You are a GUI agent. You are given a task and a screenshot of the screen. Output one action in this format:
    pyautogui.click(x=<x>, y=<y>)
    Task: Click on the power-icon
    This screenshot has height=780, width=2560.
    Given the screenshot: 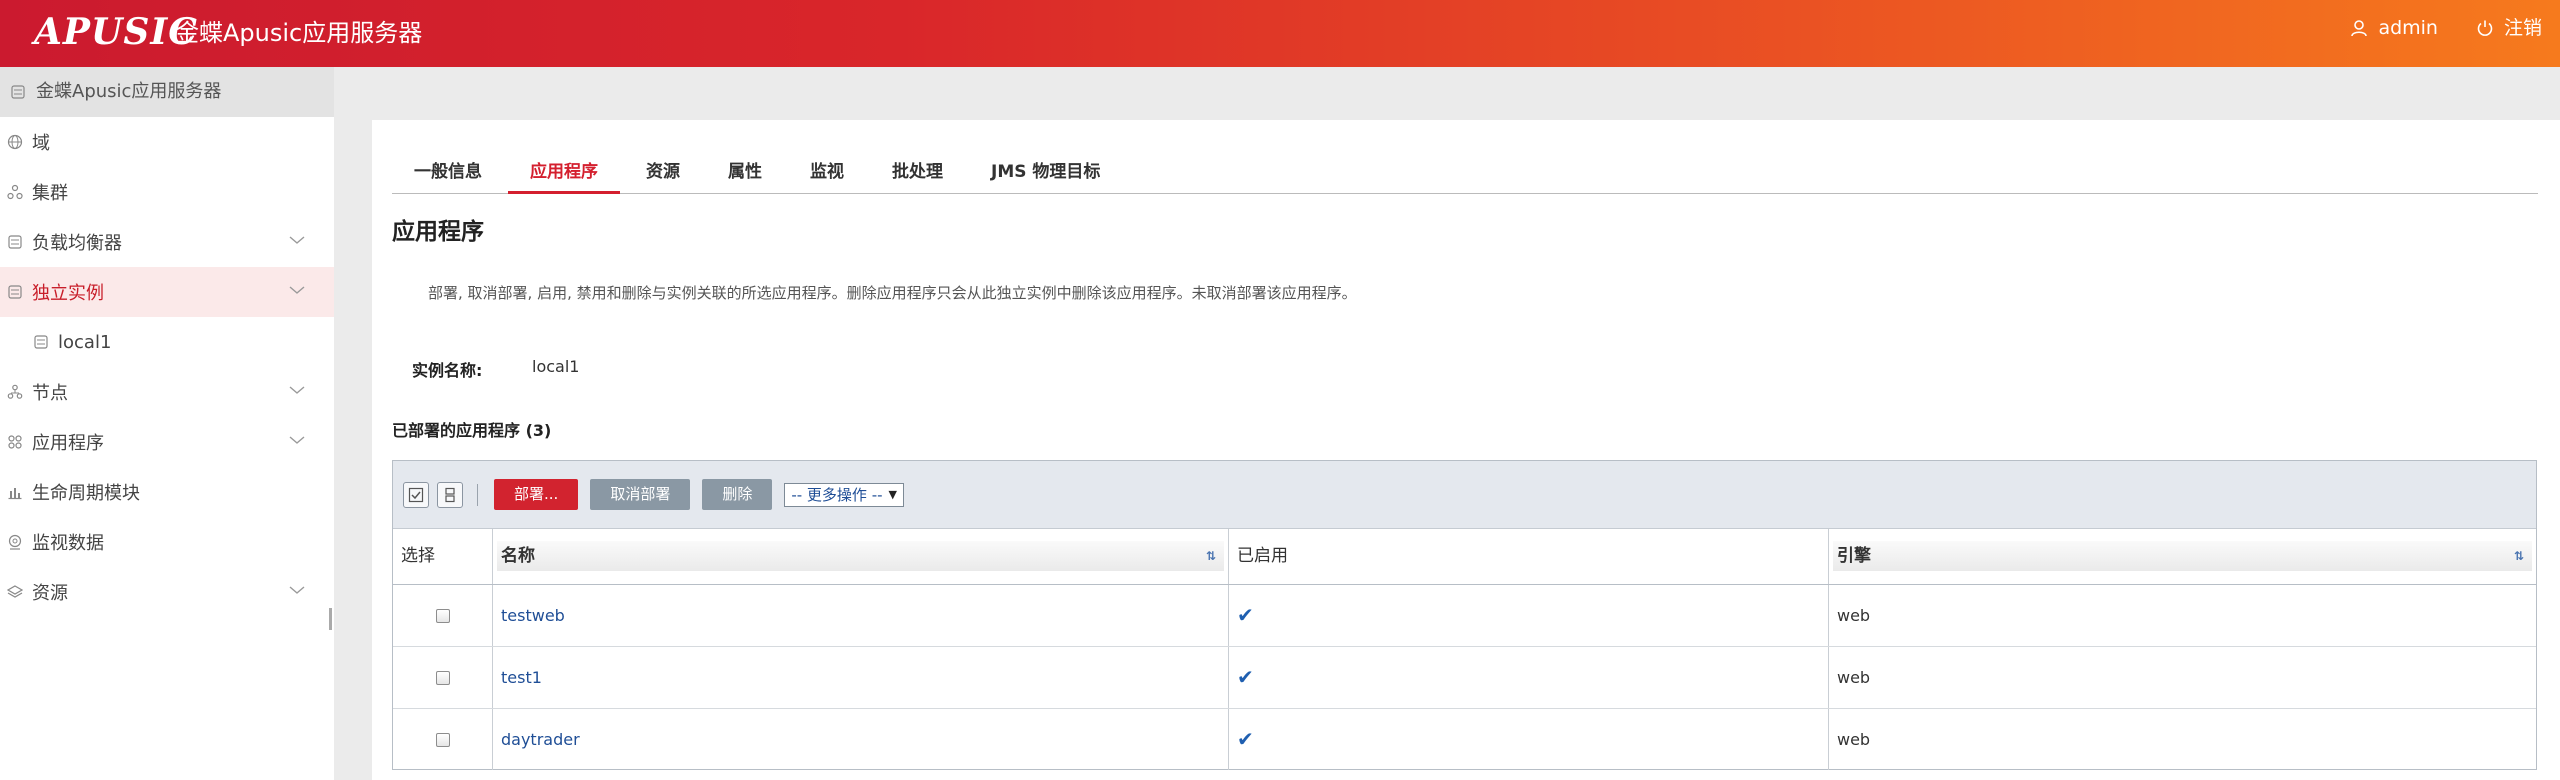 What is the action you would take?
    pyautogui.click(x=2485, y=28)
    